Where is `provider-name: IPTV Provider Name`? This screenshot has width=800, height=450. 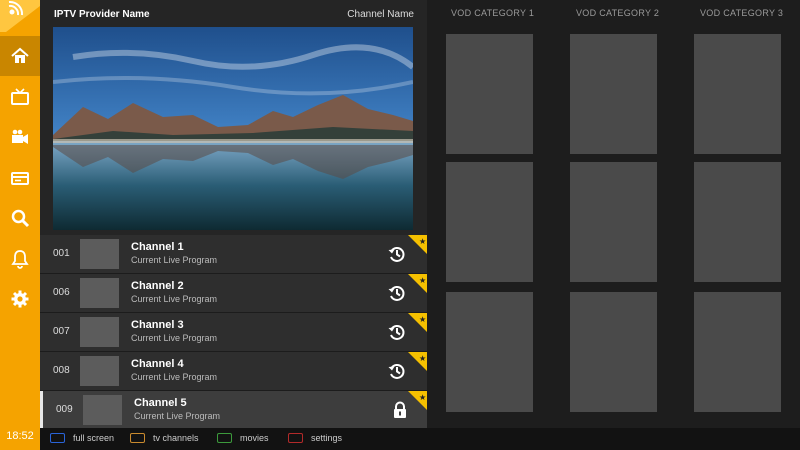
provider-name: IPTV Provider Name is located at coordinates (102, 14).